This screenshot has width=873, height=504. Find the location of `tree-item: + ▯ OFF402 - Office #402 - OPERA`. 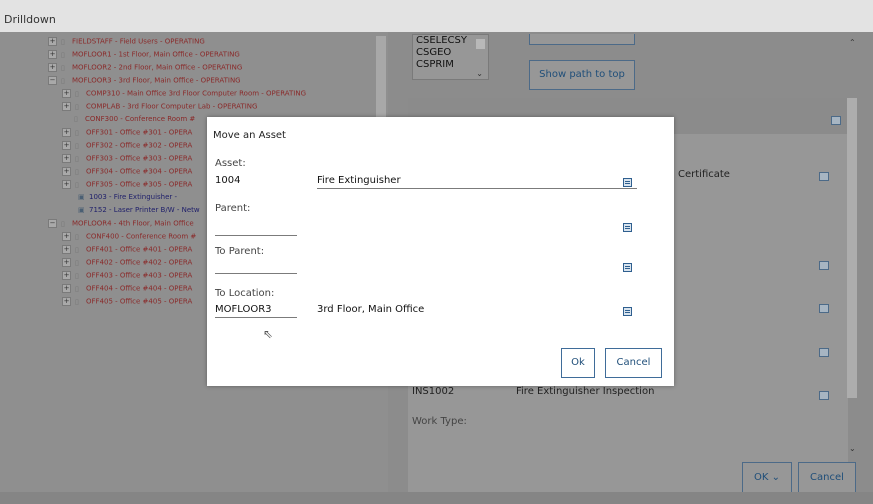

tree-item: + ▯ OFF402 - Office #402 - OPERA is located at coordinates (127, 264).